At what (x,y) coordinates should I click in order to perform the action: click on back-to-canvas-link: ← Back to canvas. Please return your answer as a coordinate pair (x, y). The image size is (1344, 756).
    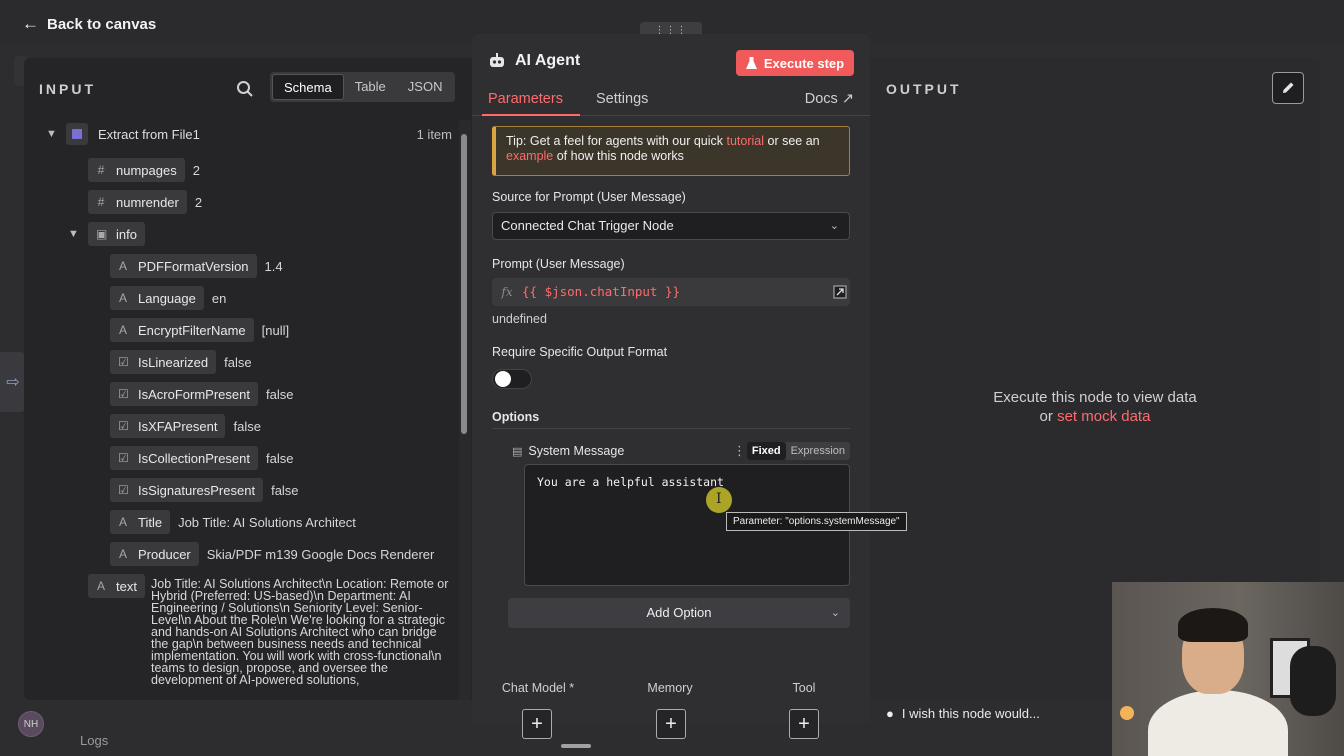
    Looking at the image, I should click on (89, 24).